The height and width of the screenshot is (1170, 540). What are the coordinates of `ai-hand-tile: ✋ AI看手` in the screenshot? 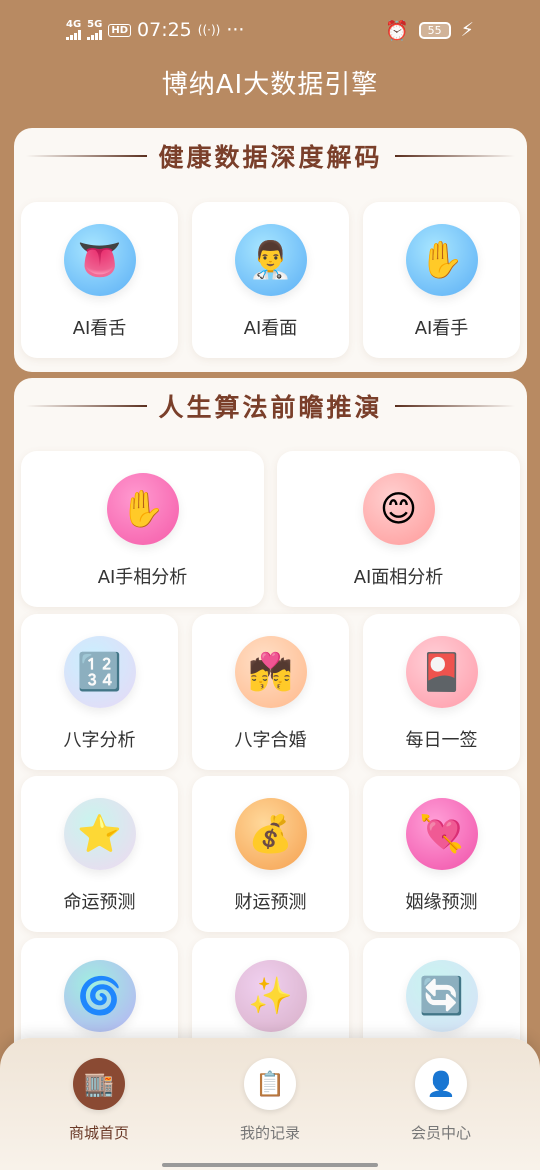 It's located at (441, 280).